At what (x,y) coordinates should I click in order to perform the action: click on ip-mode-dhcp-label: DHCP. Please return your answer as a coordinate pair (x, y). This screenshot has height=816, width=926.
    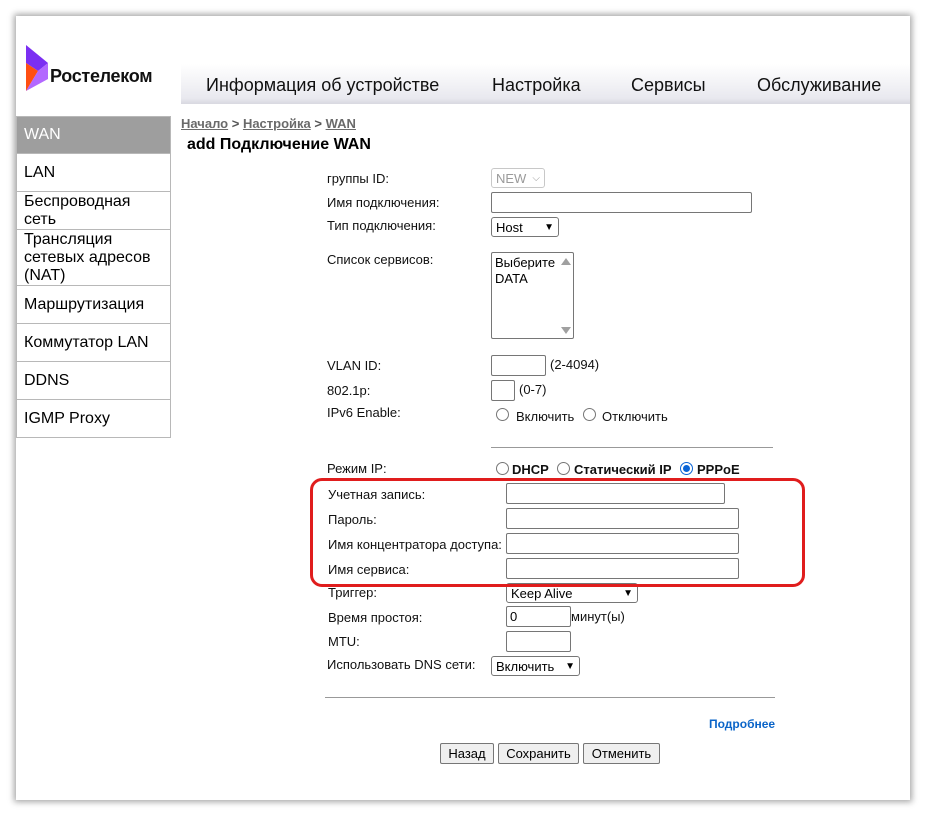
    Looking at the image, I should click on (530, 469).